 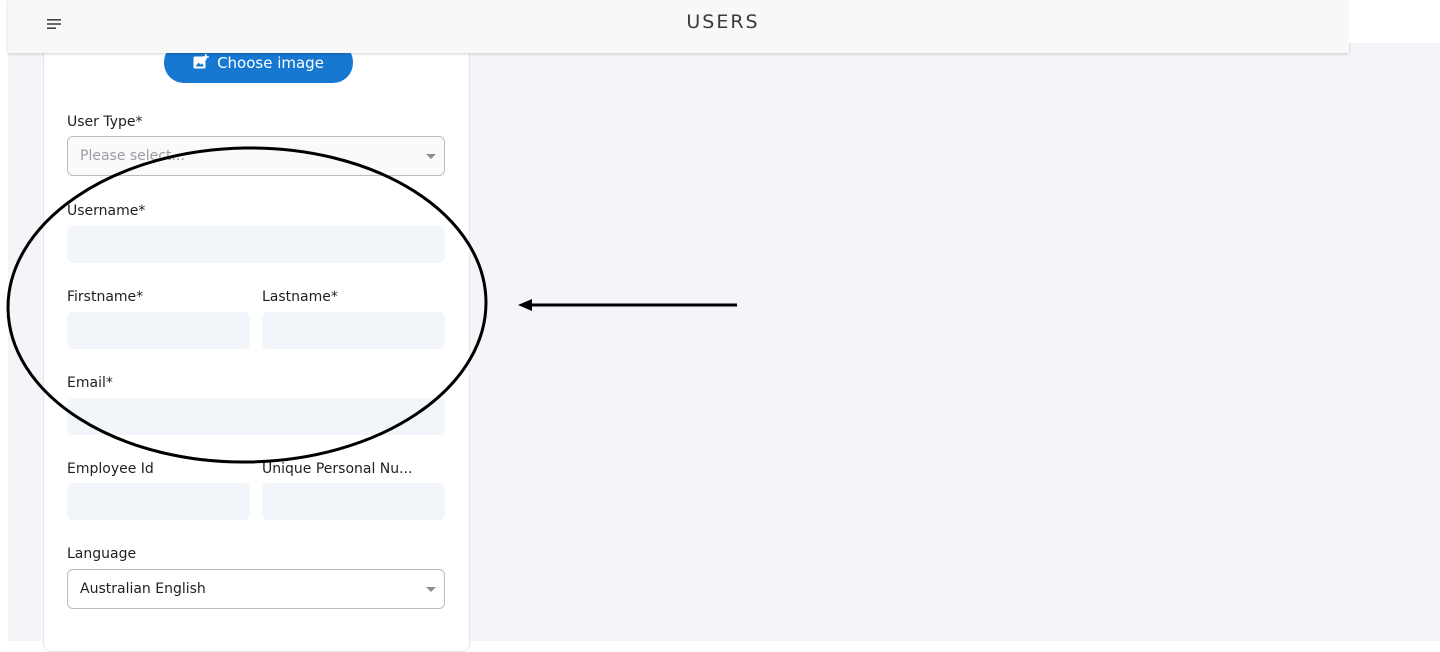 I want to click on username-input, so click(x=256, y=244).